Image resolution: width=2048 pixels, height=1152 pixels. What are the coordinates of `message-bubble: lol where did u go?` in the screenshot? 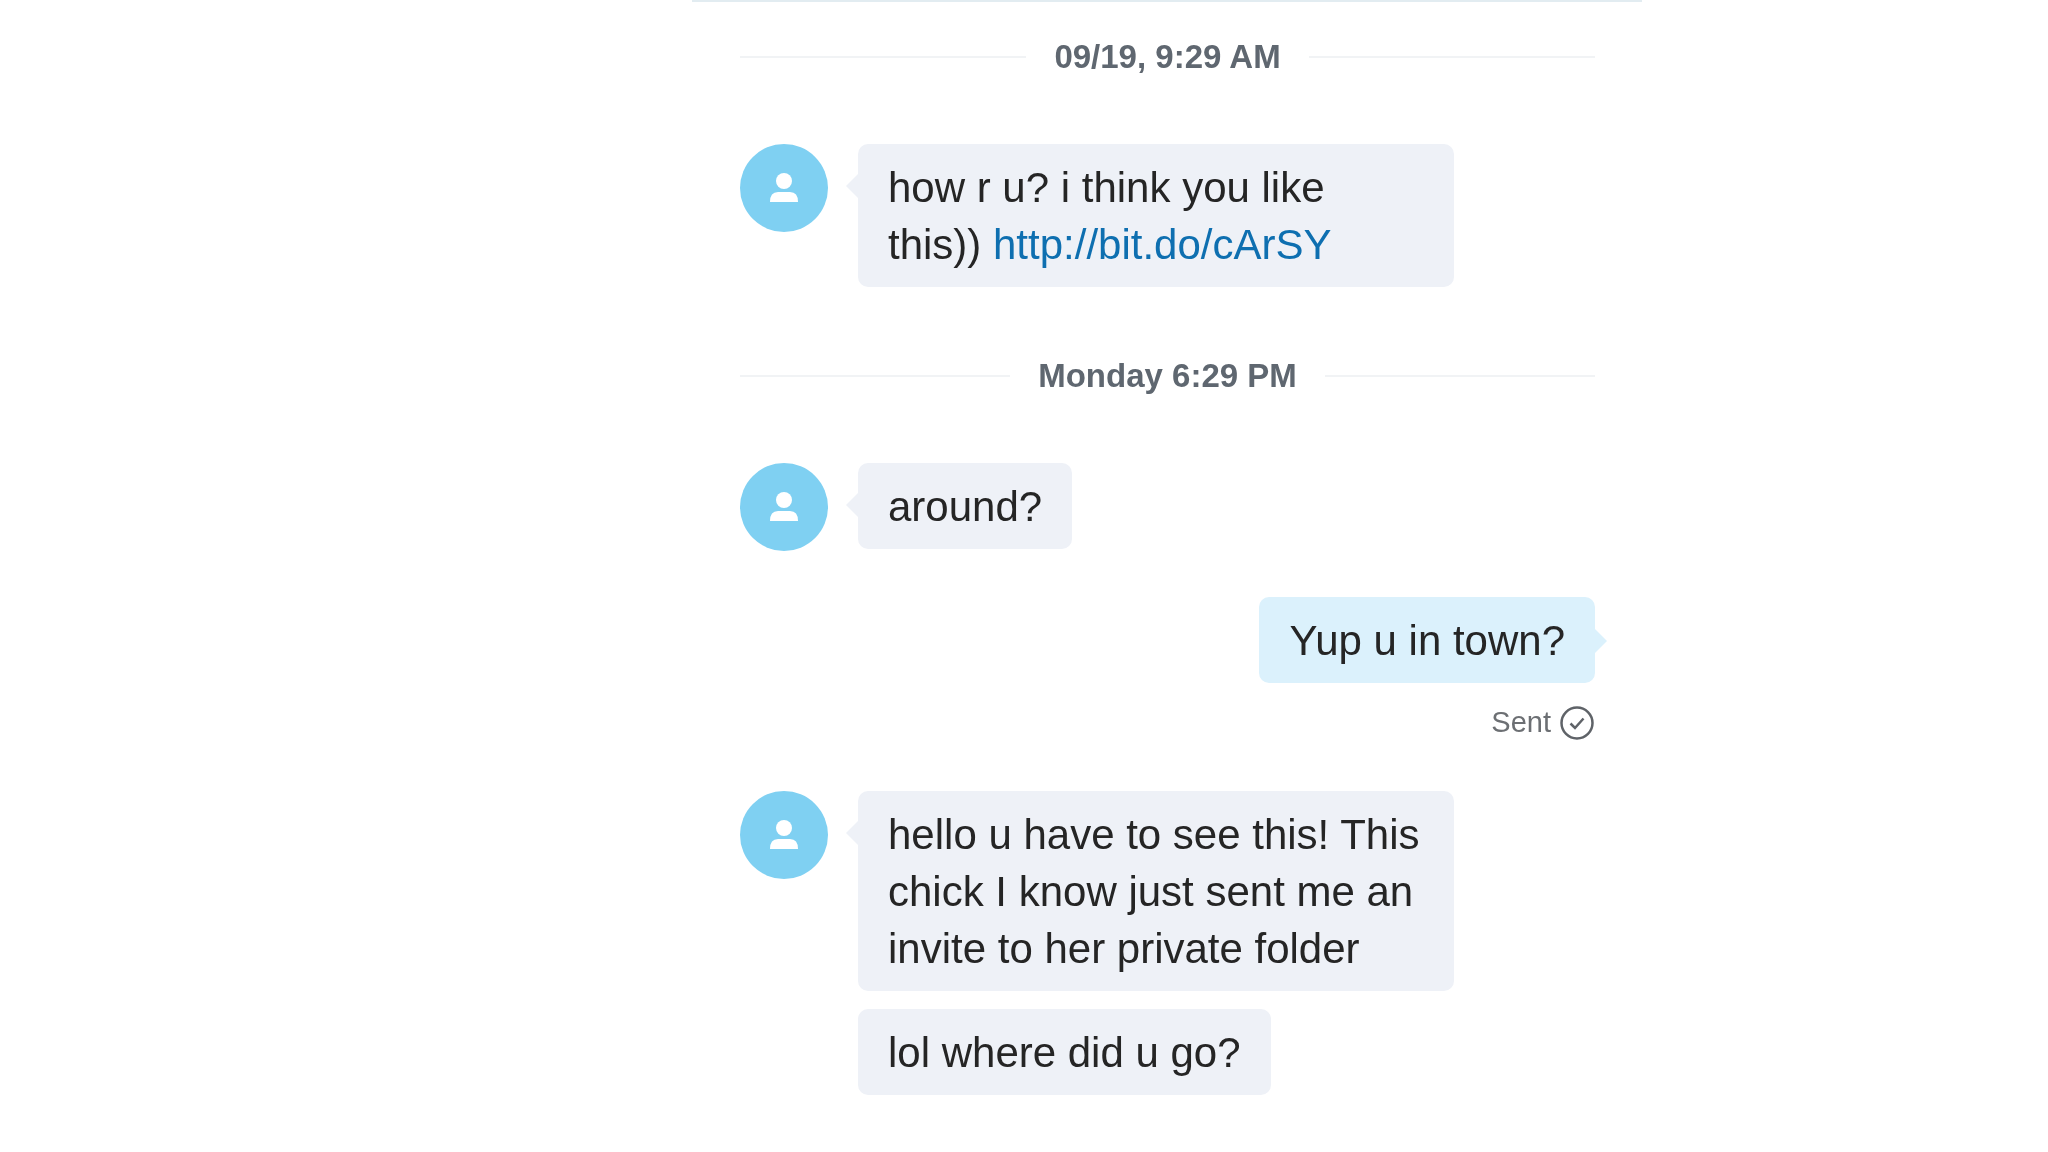 It's located at (1064, 1051).